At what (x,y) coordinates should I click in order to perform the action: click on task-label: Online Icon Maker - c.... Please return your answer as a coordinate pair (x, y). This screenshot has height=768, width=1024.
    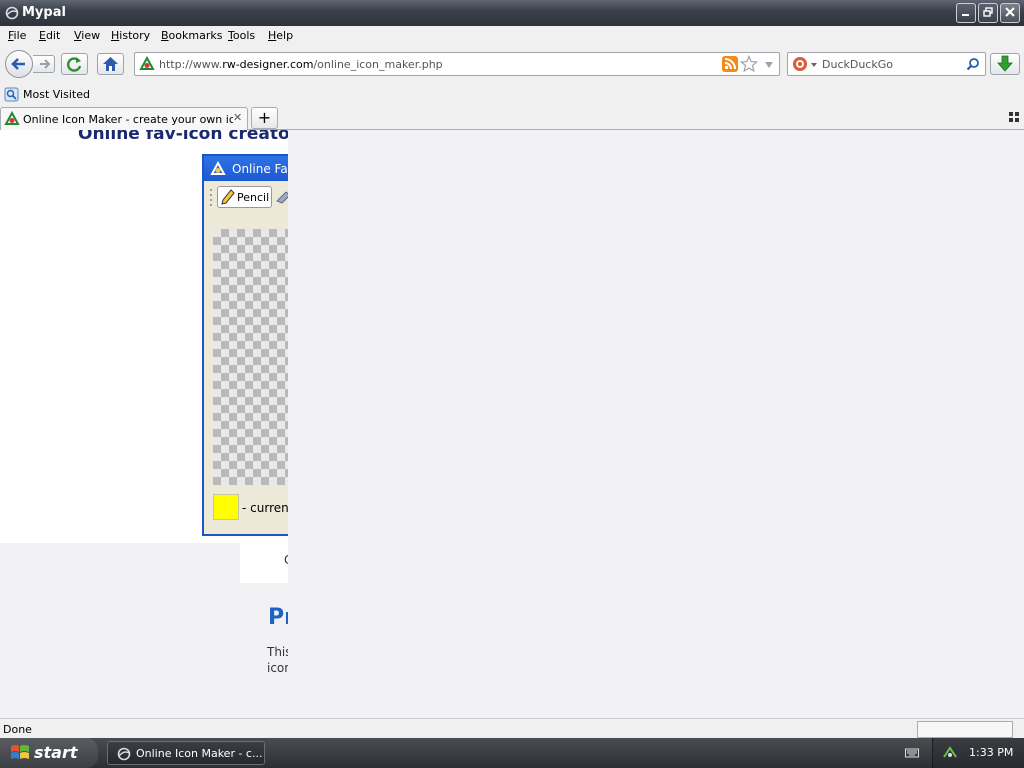
    Looking at the image, I should click on (199, 753).